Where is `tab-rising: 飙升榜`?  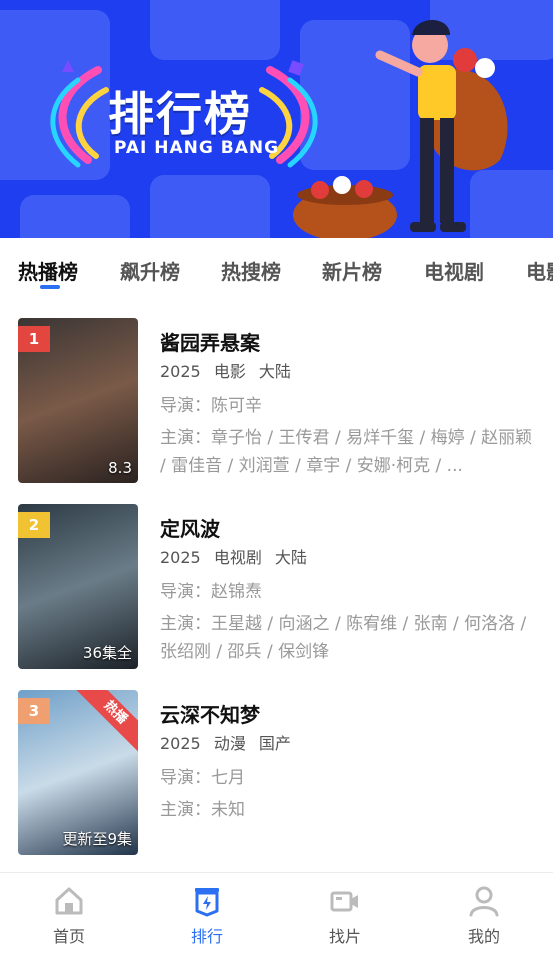
tab-rising: 飙升榜 is located at coordinates (150, 270).